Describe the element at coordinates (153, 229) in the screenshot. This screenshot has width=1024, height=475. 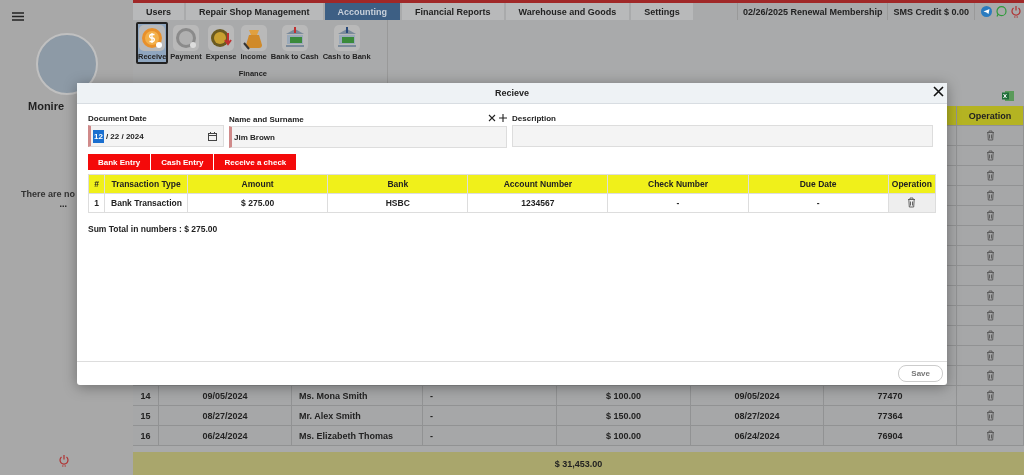
I see `sum-total: Sum Total in numbers : $ 275.00` at that location.